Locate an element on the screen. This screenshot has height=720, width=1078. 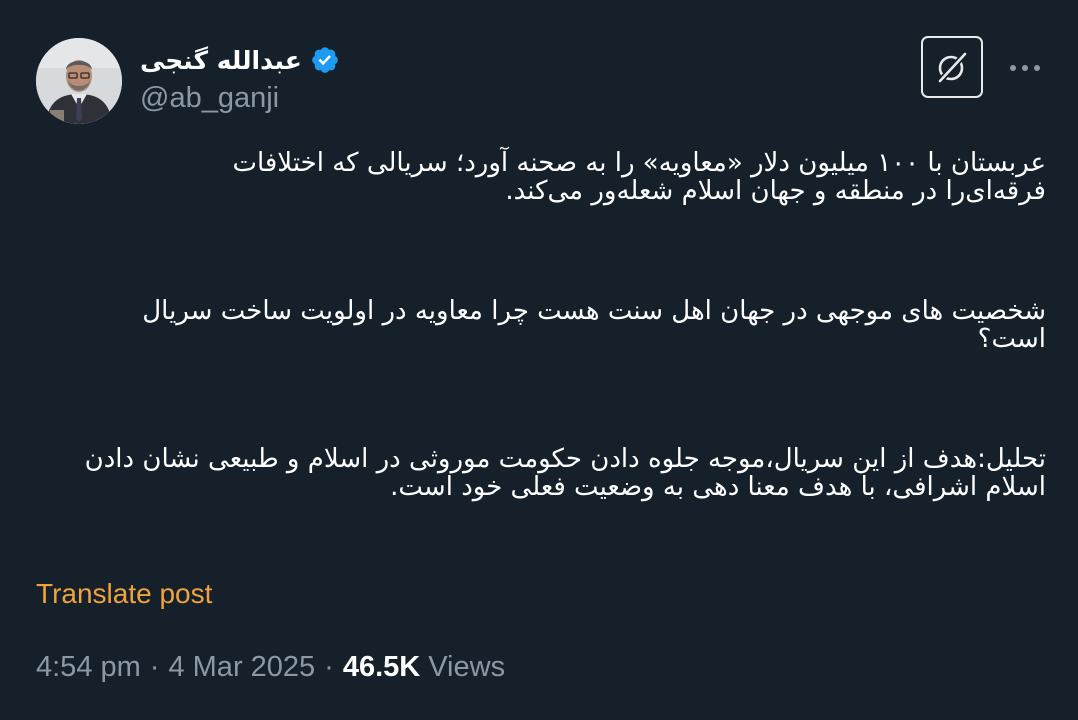
views-count: 46.5K is located at coordinates (381, 667).